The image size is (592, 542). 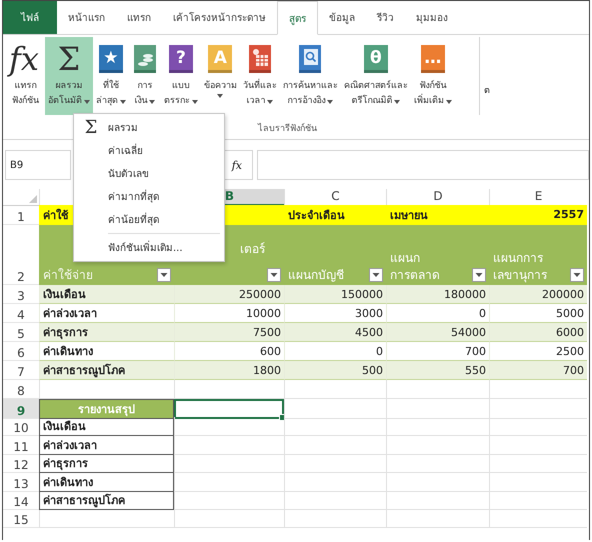 What do you see at coordinates (110, 59) in the screenshot?
I see `book-icon: ★` at bounding box center [110, 59].